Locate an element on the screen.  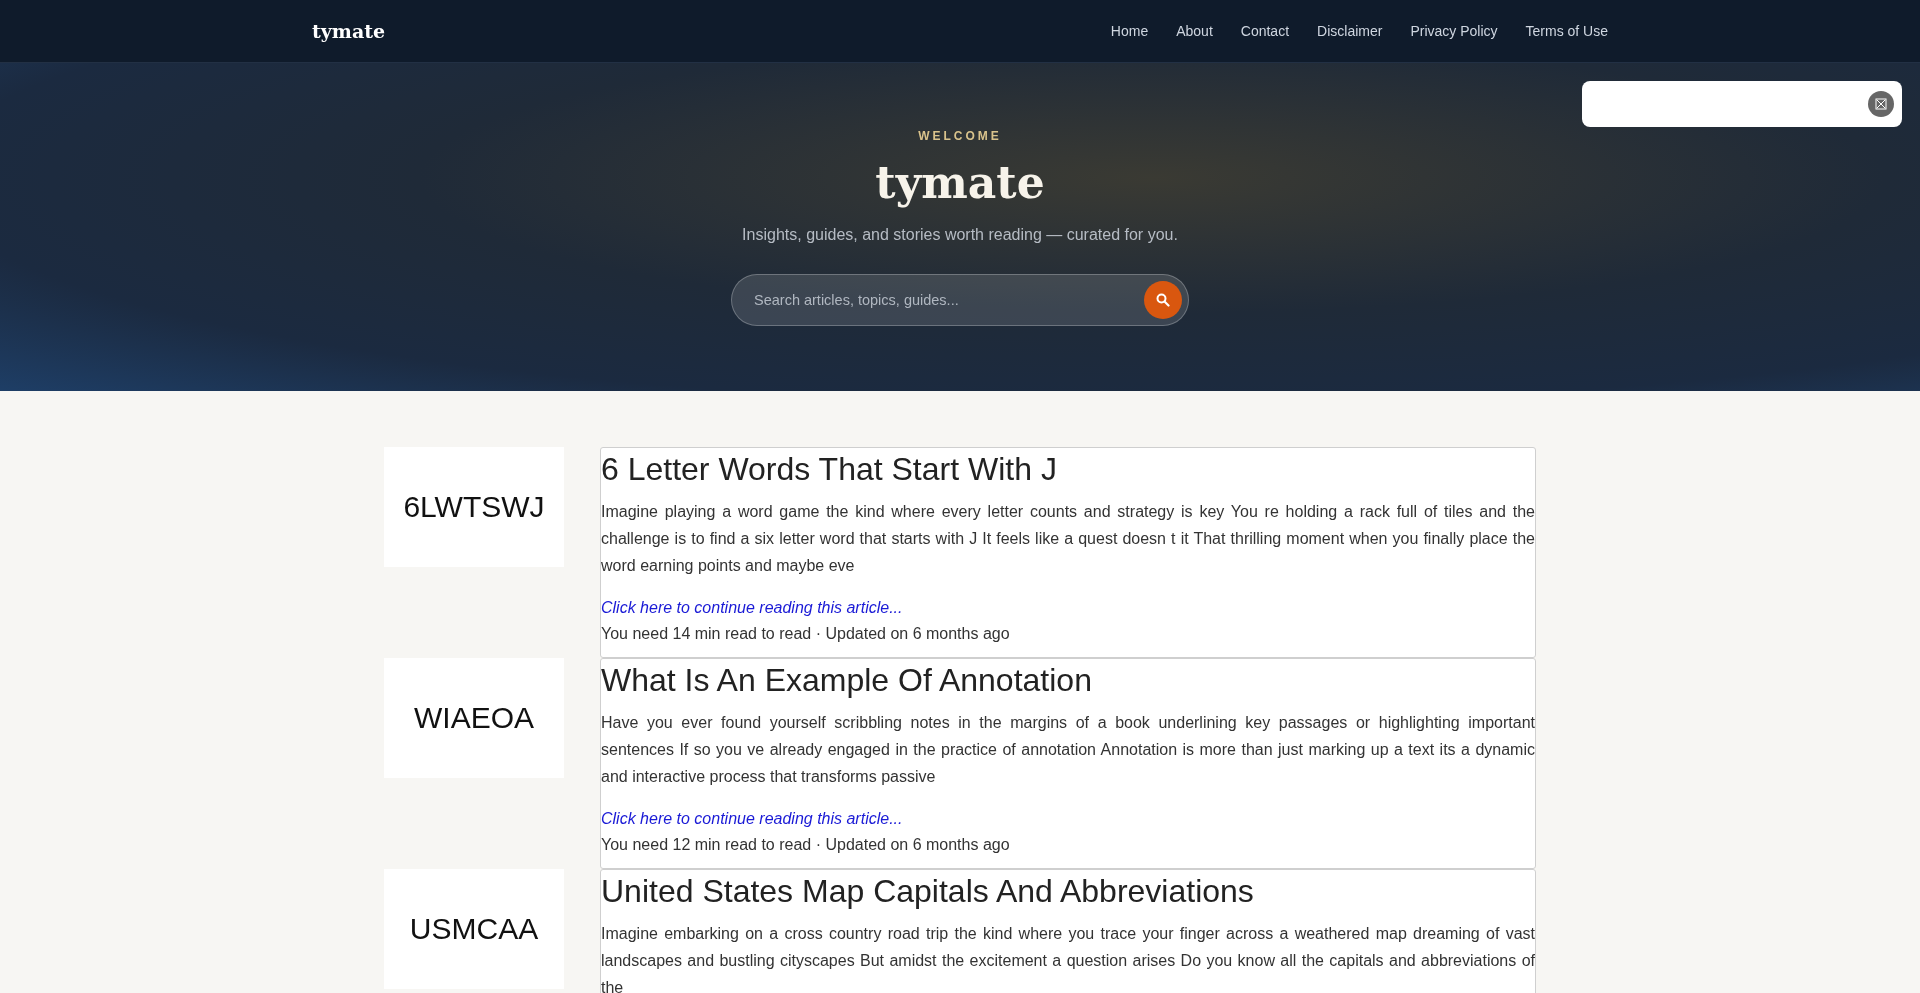
search-icon is located at coordinates (1163, 300).